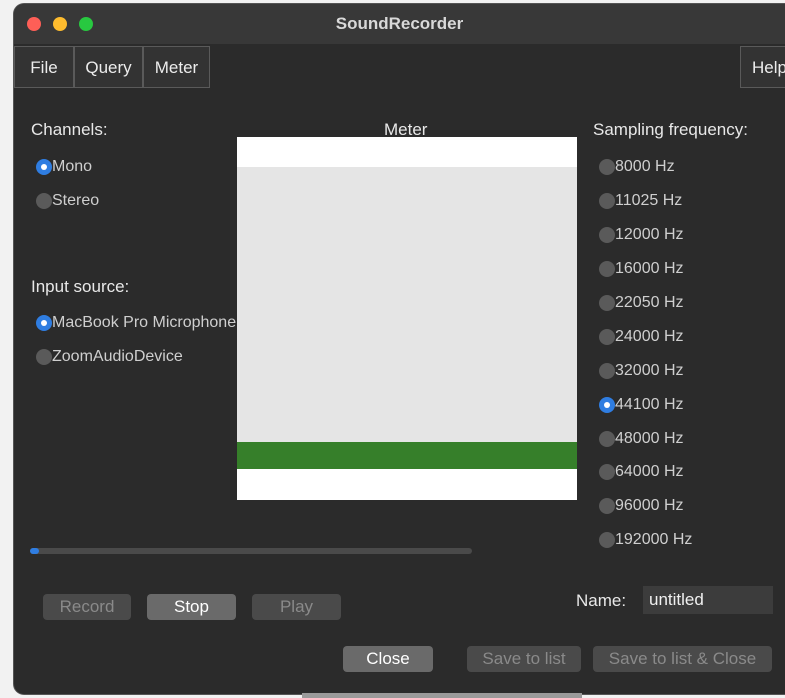  What do you see at coordinates (442, 695) in the screenshot?
I see `window-resize-edge` at bounding box center [442, 695].